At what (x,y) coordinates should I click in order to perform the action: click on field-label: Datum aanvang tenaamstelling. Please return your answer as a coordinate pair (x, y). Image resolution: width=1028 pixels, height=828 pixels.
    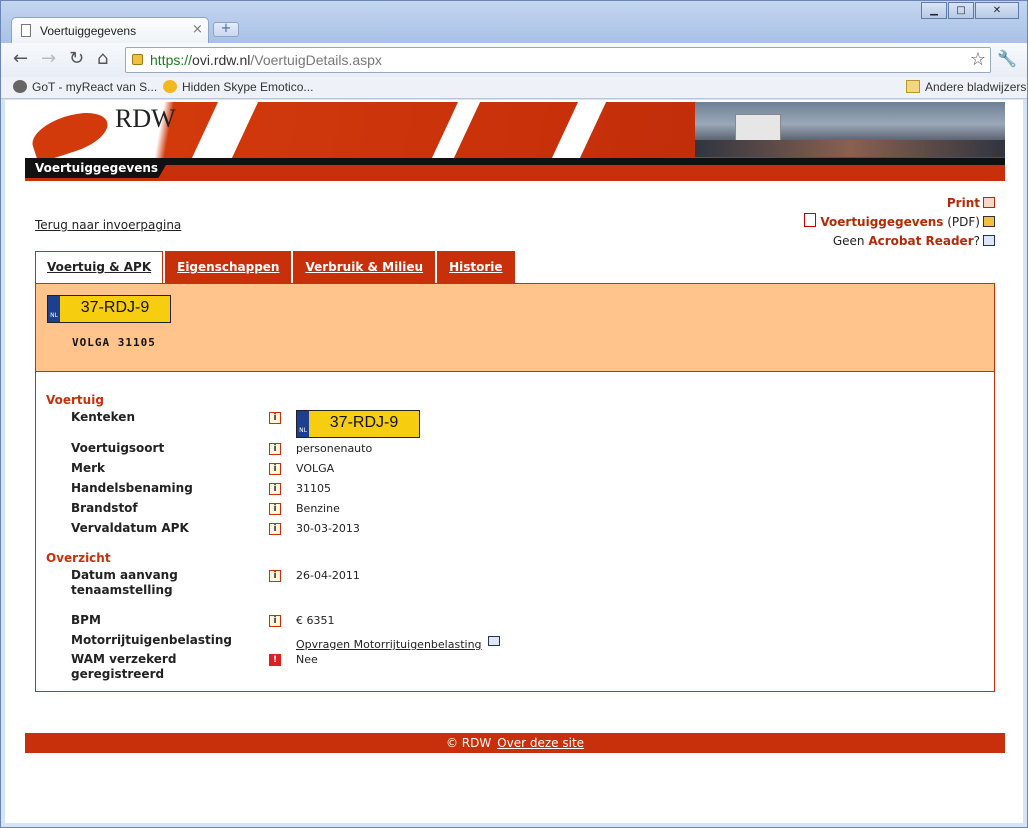
    Looking at the image, I should click on (124, 582).